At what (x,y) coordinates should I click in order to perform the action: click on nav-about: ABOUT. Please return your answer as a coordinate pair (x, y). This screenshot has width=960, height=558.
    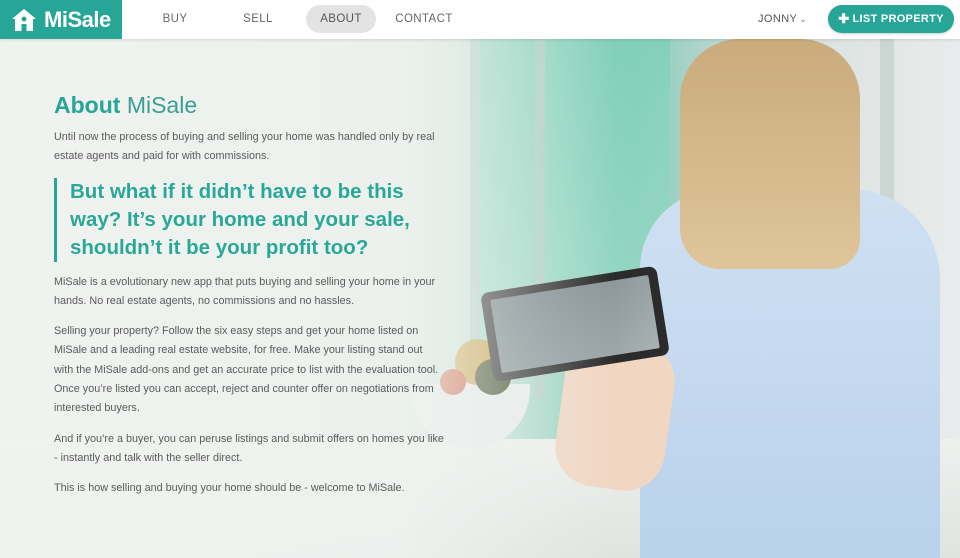
    Looking at the image, I should click on (341, 19).